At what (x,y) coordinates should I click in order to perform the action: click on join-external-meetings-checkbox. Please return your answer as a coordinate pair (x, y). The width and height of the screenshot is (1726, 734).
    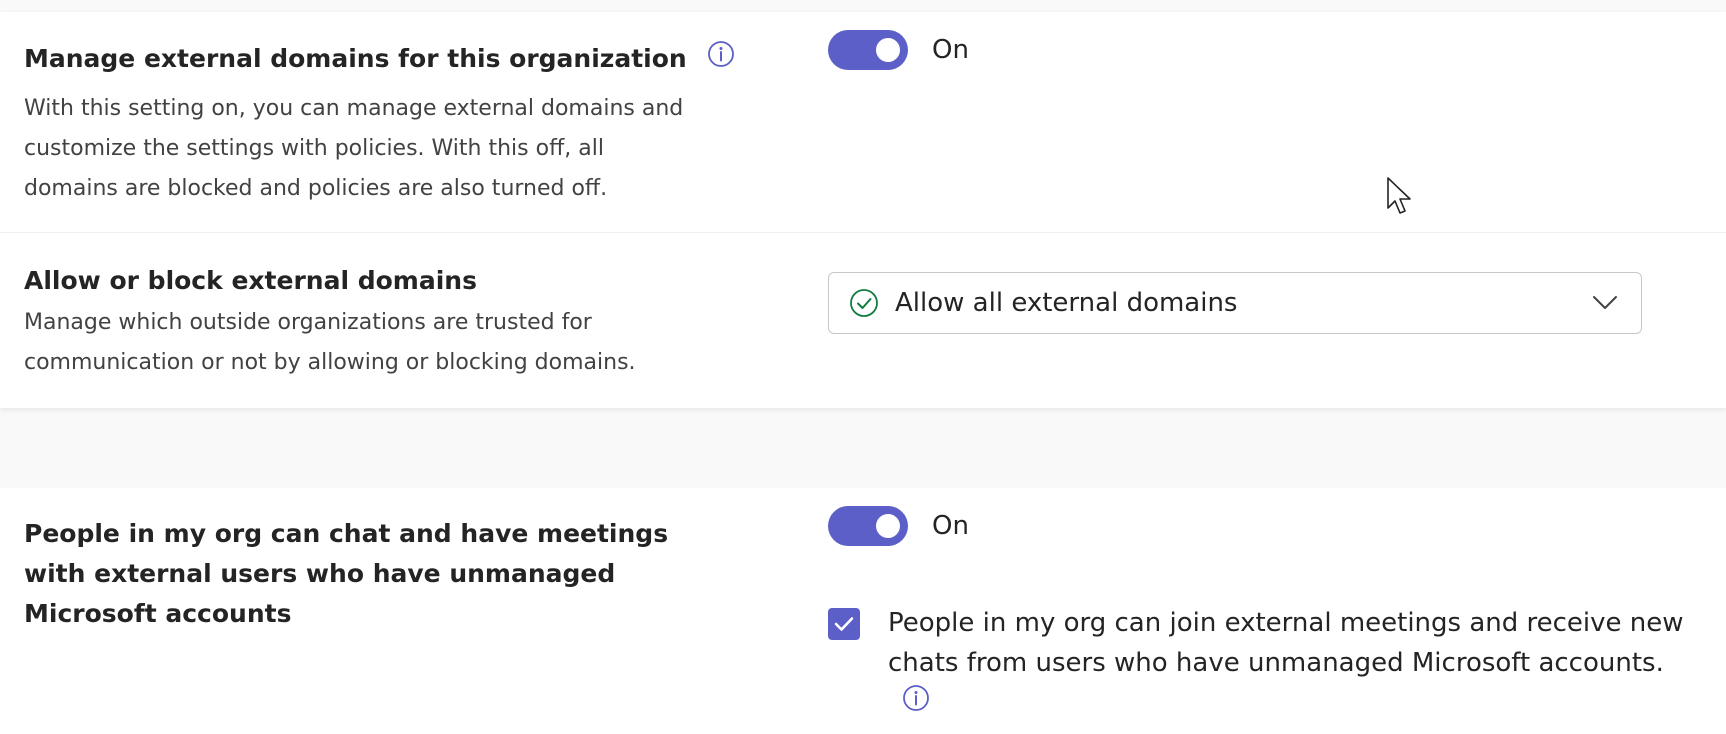
    Looking at the image, I should click on (844, 624).